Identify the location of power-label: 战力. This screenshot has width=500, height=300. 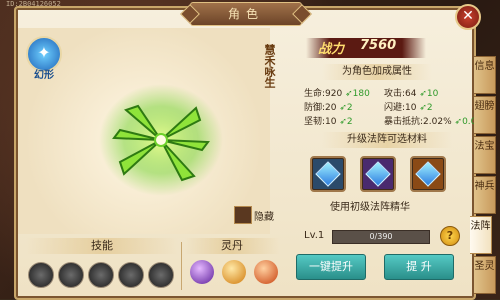
(331, 49).